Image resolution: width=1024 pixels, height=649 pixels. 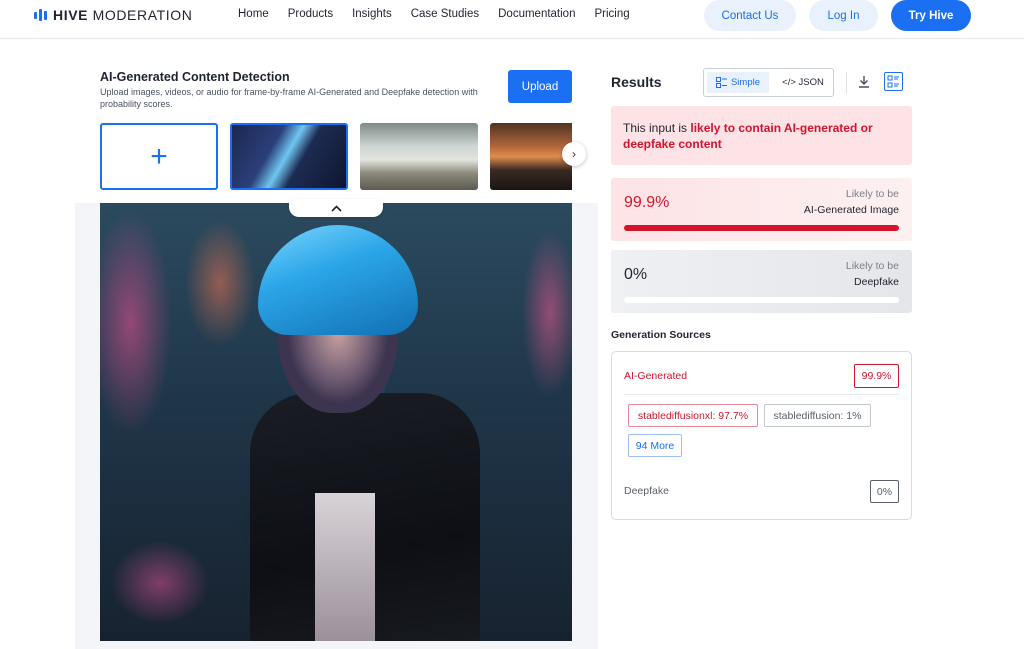 I want to click on nav-link-home: Home, so click(x=253, y=14).